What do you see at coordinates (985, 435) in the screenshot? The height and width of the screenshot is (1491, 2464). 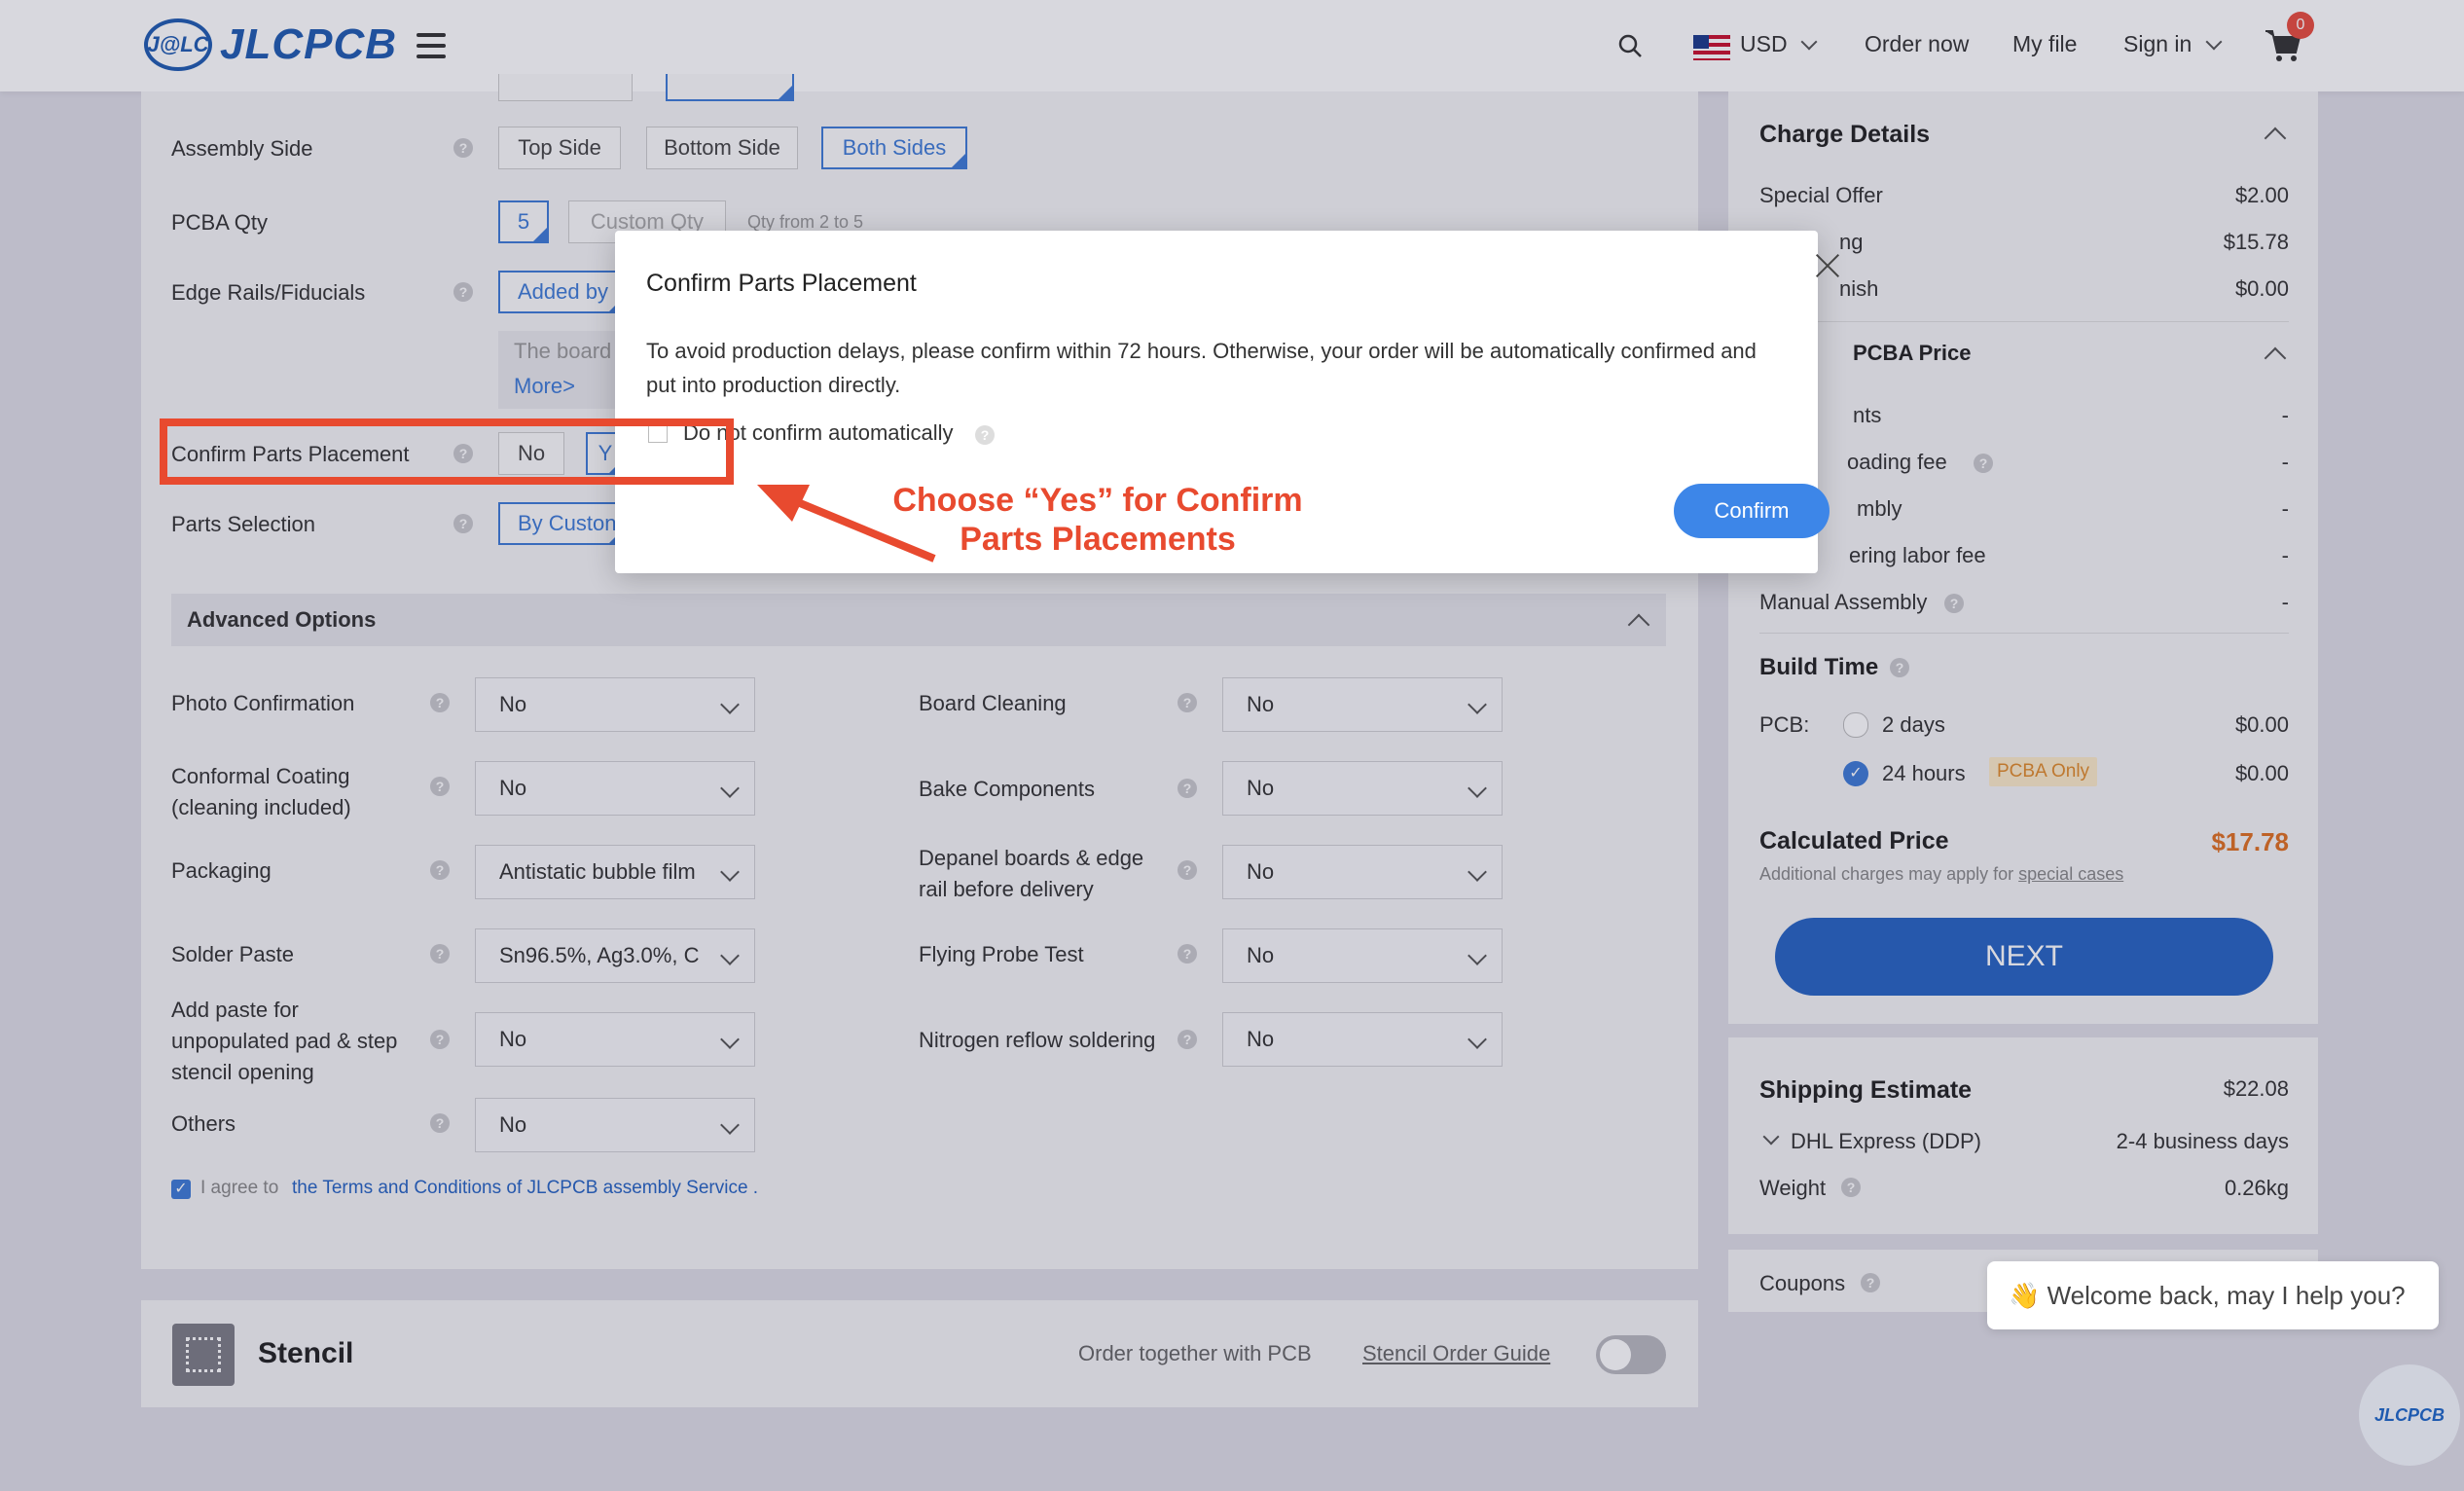 I see `help-icon: ?` at bounding box center [985, 435].